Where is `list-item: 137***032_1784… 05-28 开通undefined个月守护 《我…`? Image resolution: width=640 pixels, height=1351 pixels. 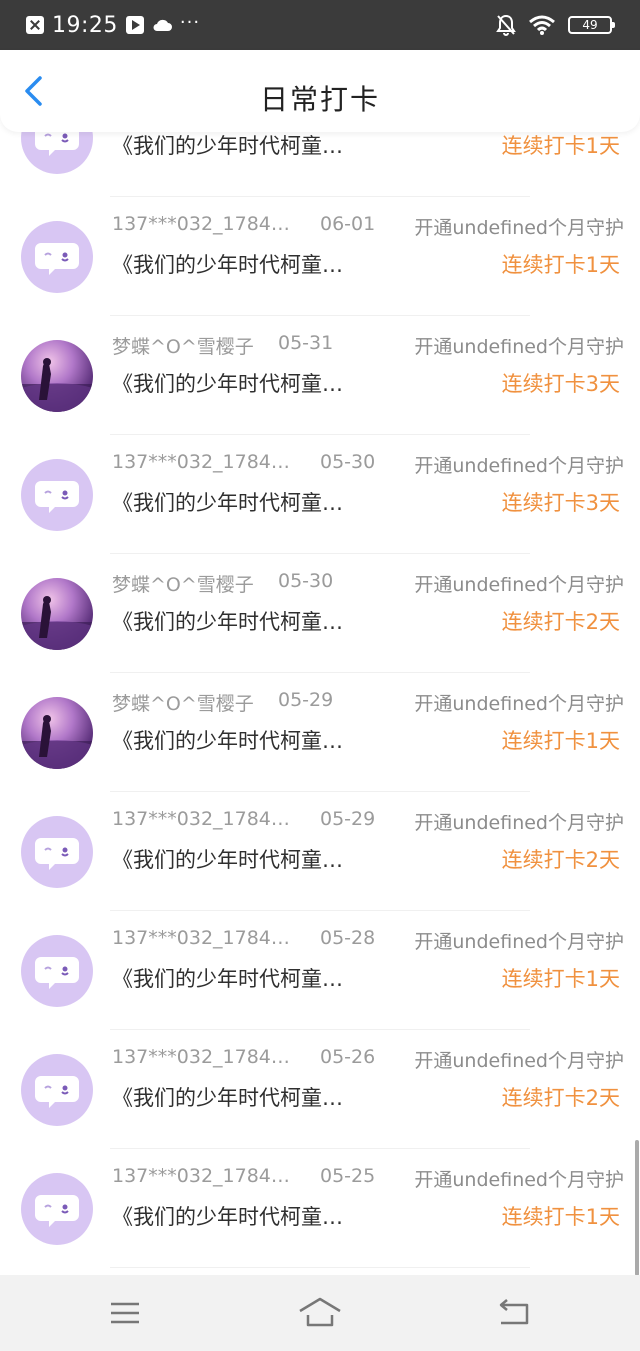
list-item: 137***032_1784… 05-28 开通undefined个月守护 《我… is located at coordinates (320, 970).